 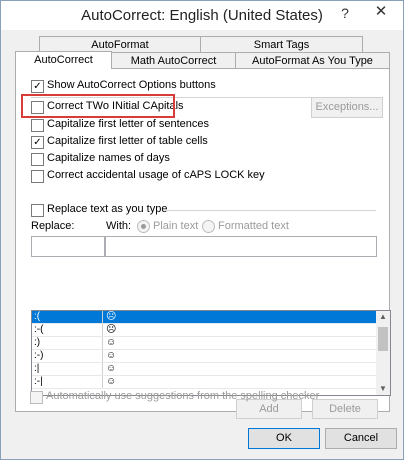 What do you see at coordinates (108, 158) in the screenshot?
I see `capitalize-days-label: Capitalize names of days` at bounding box center [108, 158].